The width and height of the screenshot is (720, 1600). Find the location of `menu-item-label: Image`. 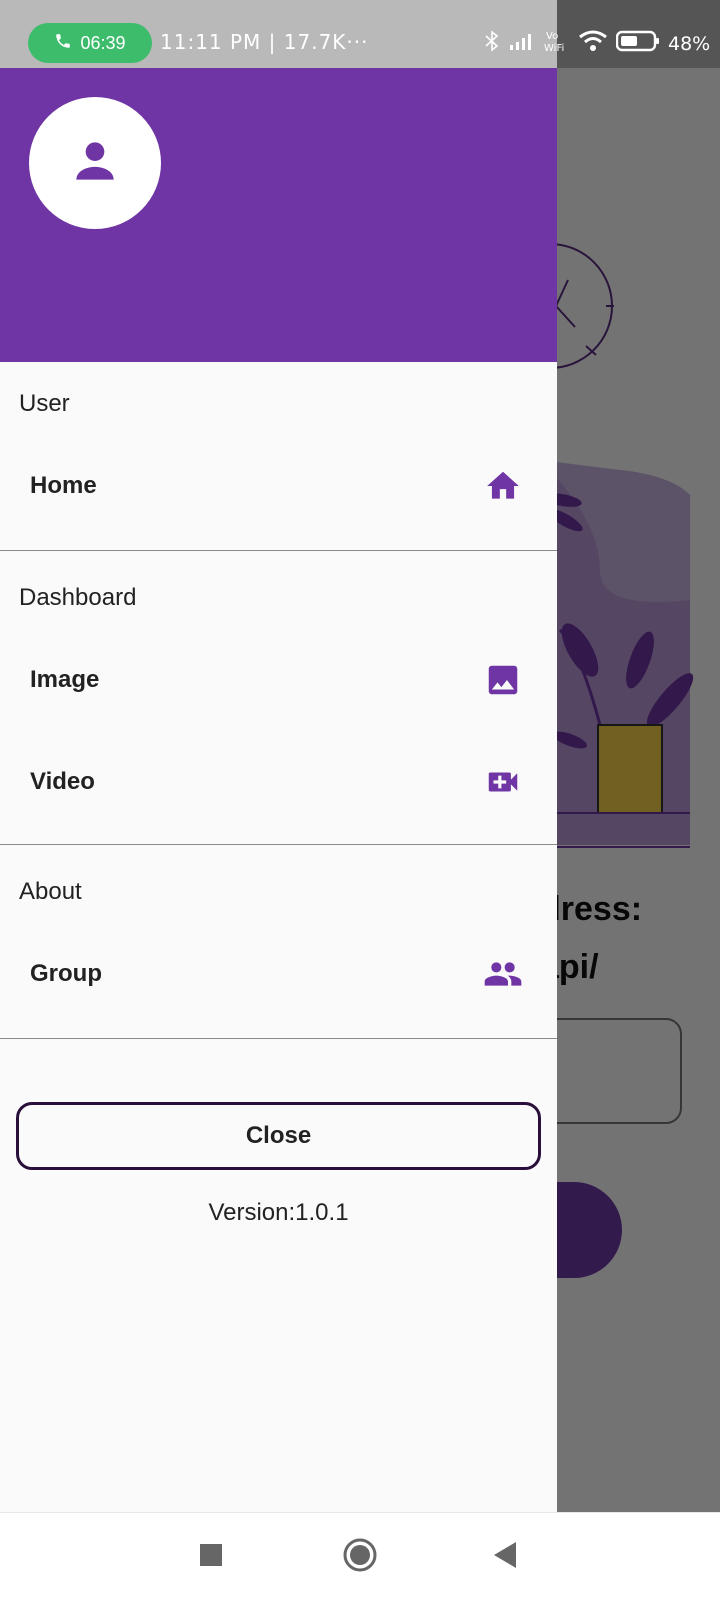

menu-item-label: Image is located at coordinates (65, 679).